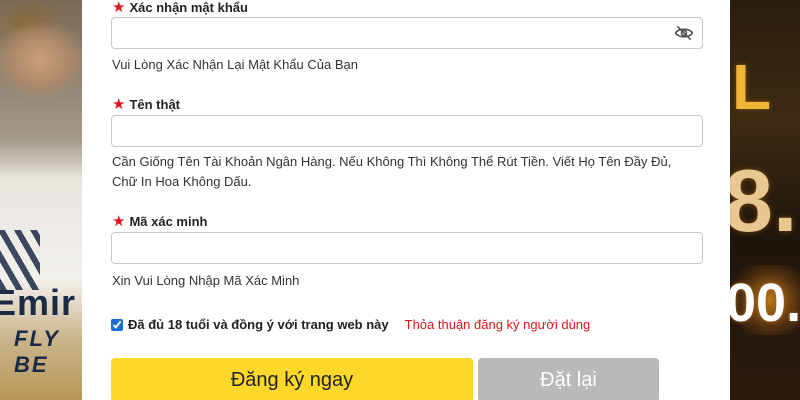 Image resolution: width=800 pixels, height=400 pixels. I want to click on verification-code-input, so click(407, 248).